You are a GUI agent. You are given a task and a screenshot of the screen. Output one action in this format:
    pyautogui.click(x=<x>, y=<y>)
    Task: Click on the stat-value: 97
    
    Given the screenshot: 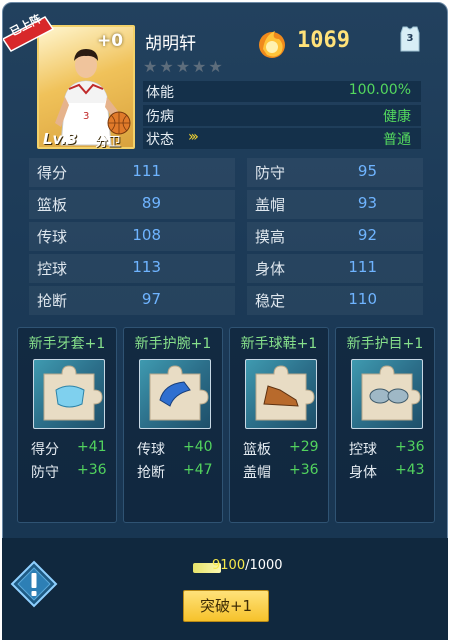 What is the action you would take?
    pyautogui.click(x=151, y=299)
    